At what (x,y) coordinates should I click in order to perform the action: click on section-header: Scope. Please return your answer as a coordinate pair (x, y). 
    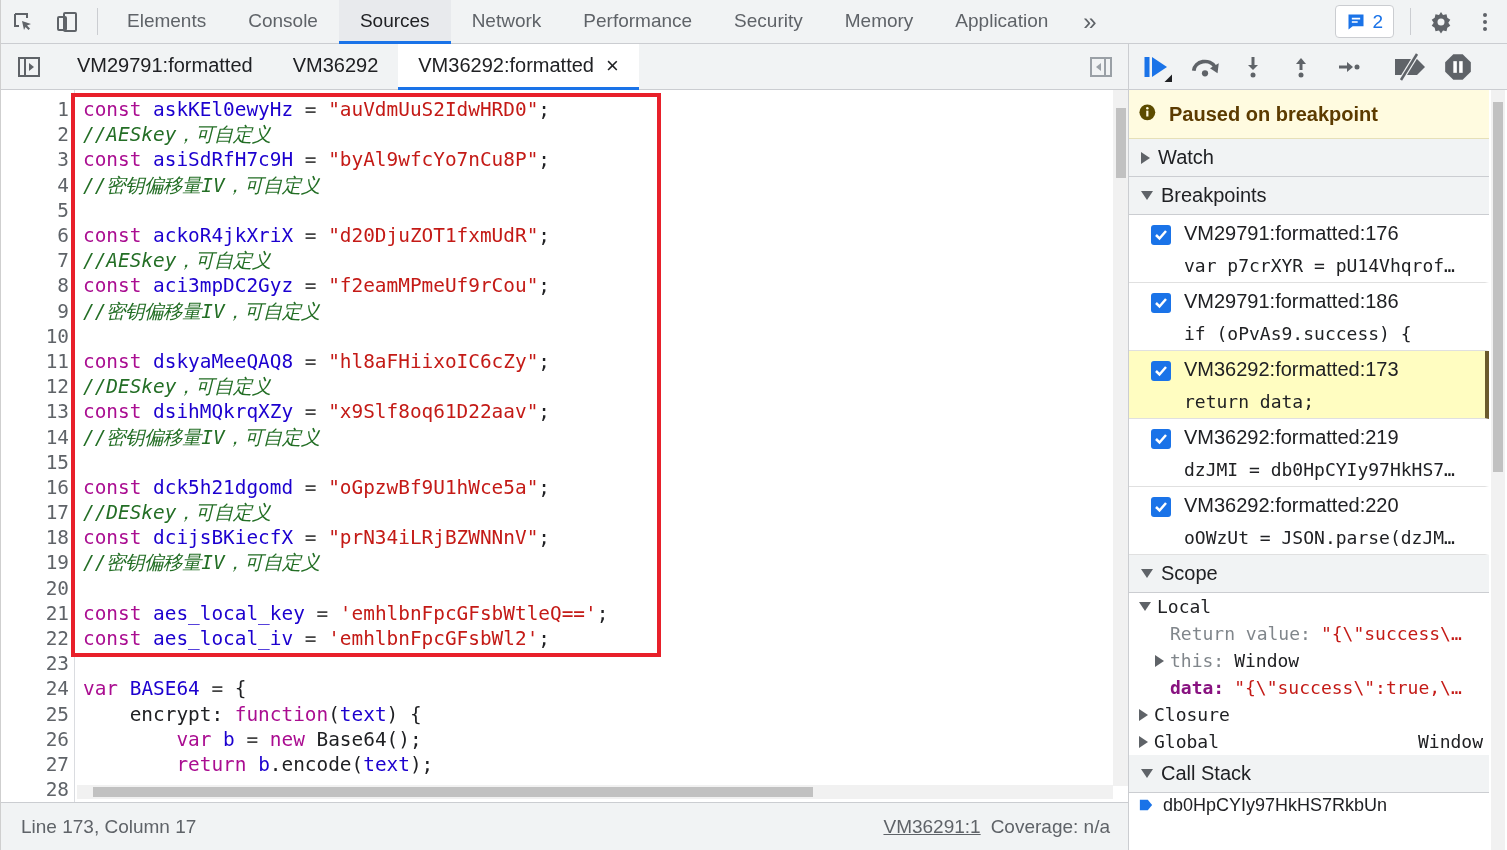
    Looking at the image, I should click on (1309, 574).